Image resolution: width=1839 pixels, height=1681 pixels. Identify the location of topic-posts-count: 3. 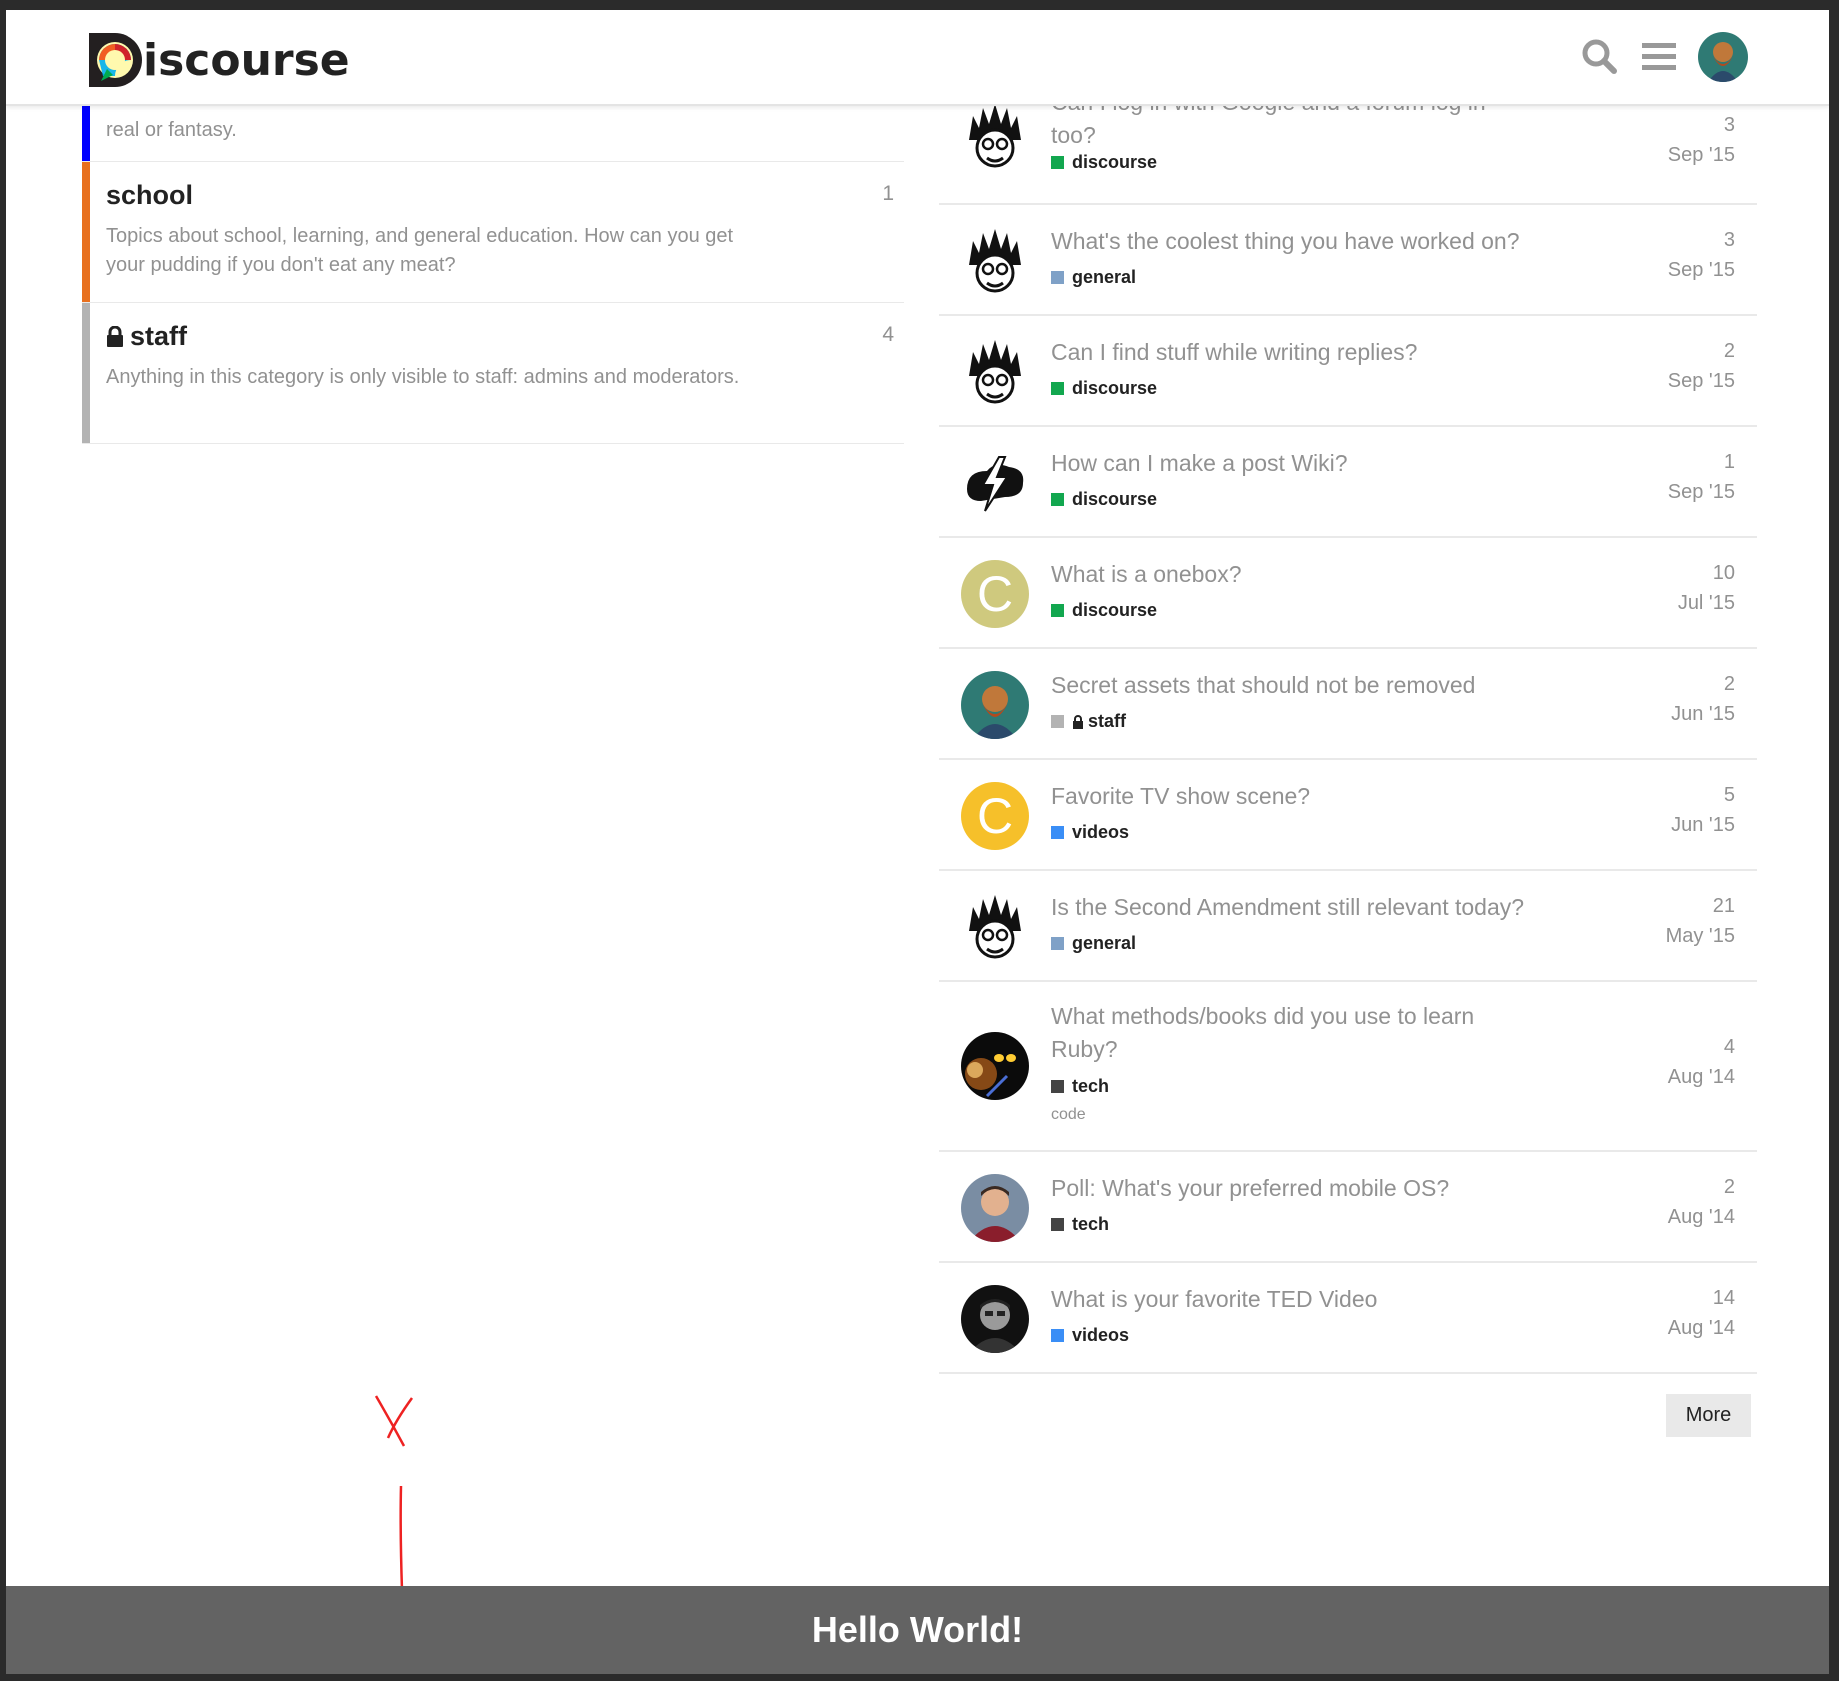
(1729, 125).